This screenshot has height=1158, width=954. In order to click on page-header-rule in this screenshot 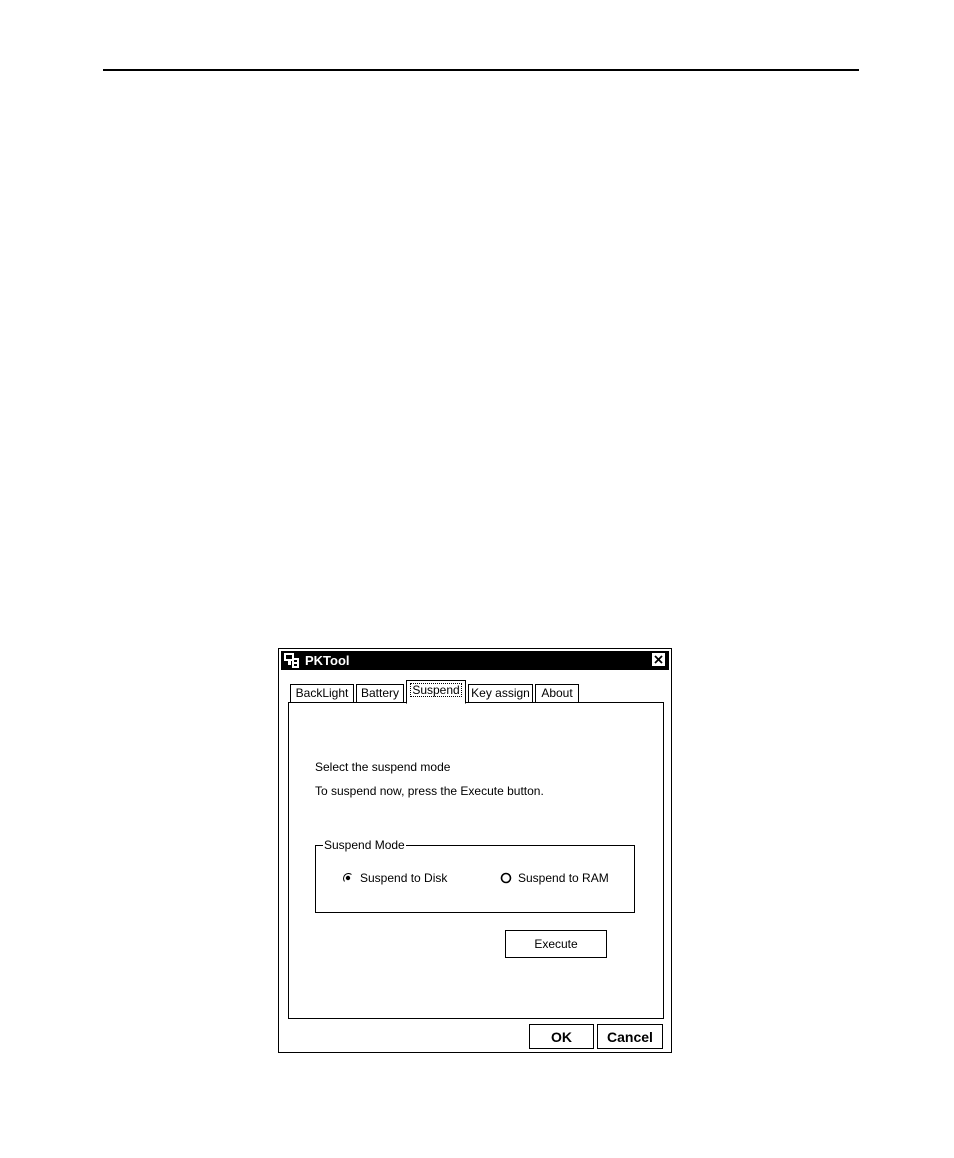, I will do `click(481, 70)`.